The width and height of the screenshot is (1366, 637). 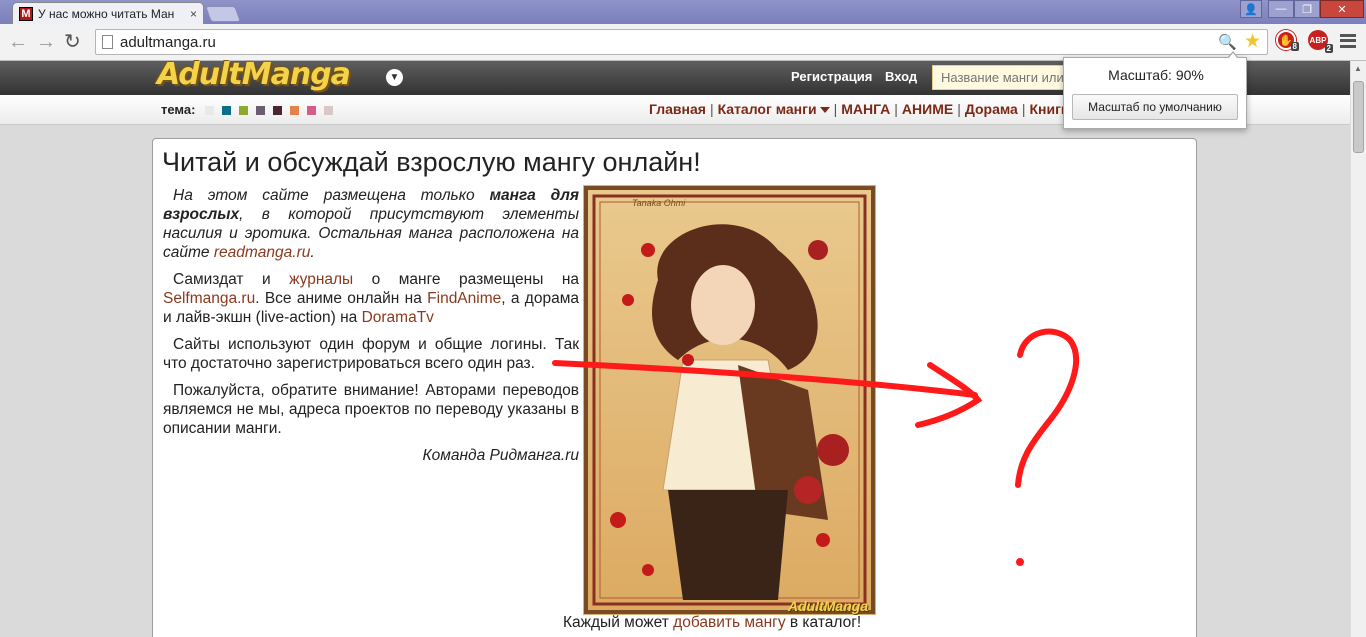 What do you see at coordinates (1047, 408) in the screenshot?
I see `annotation-question-mark` at bounding box center [1047, 408].